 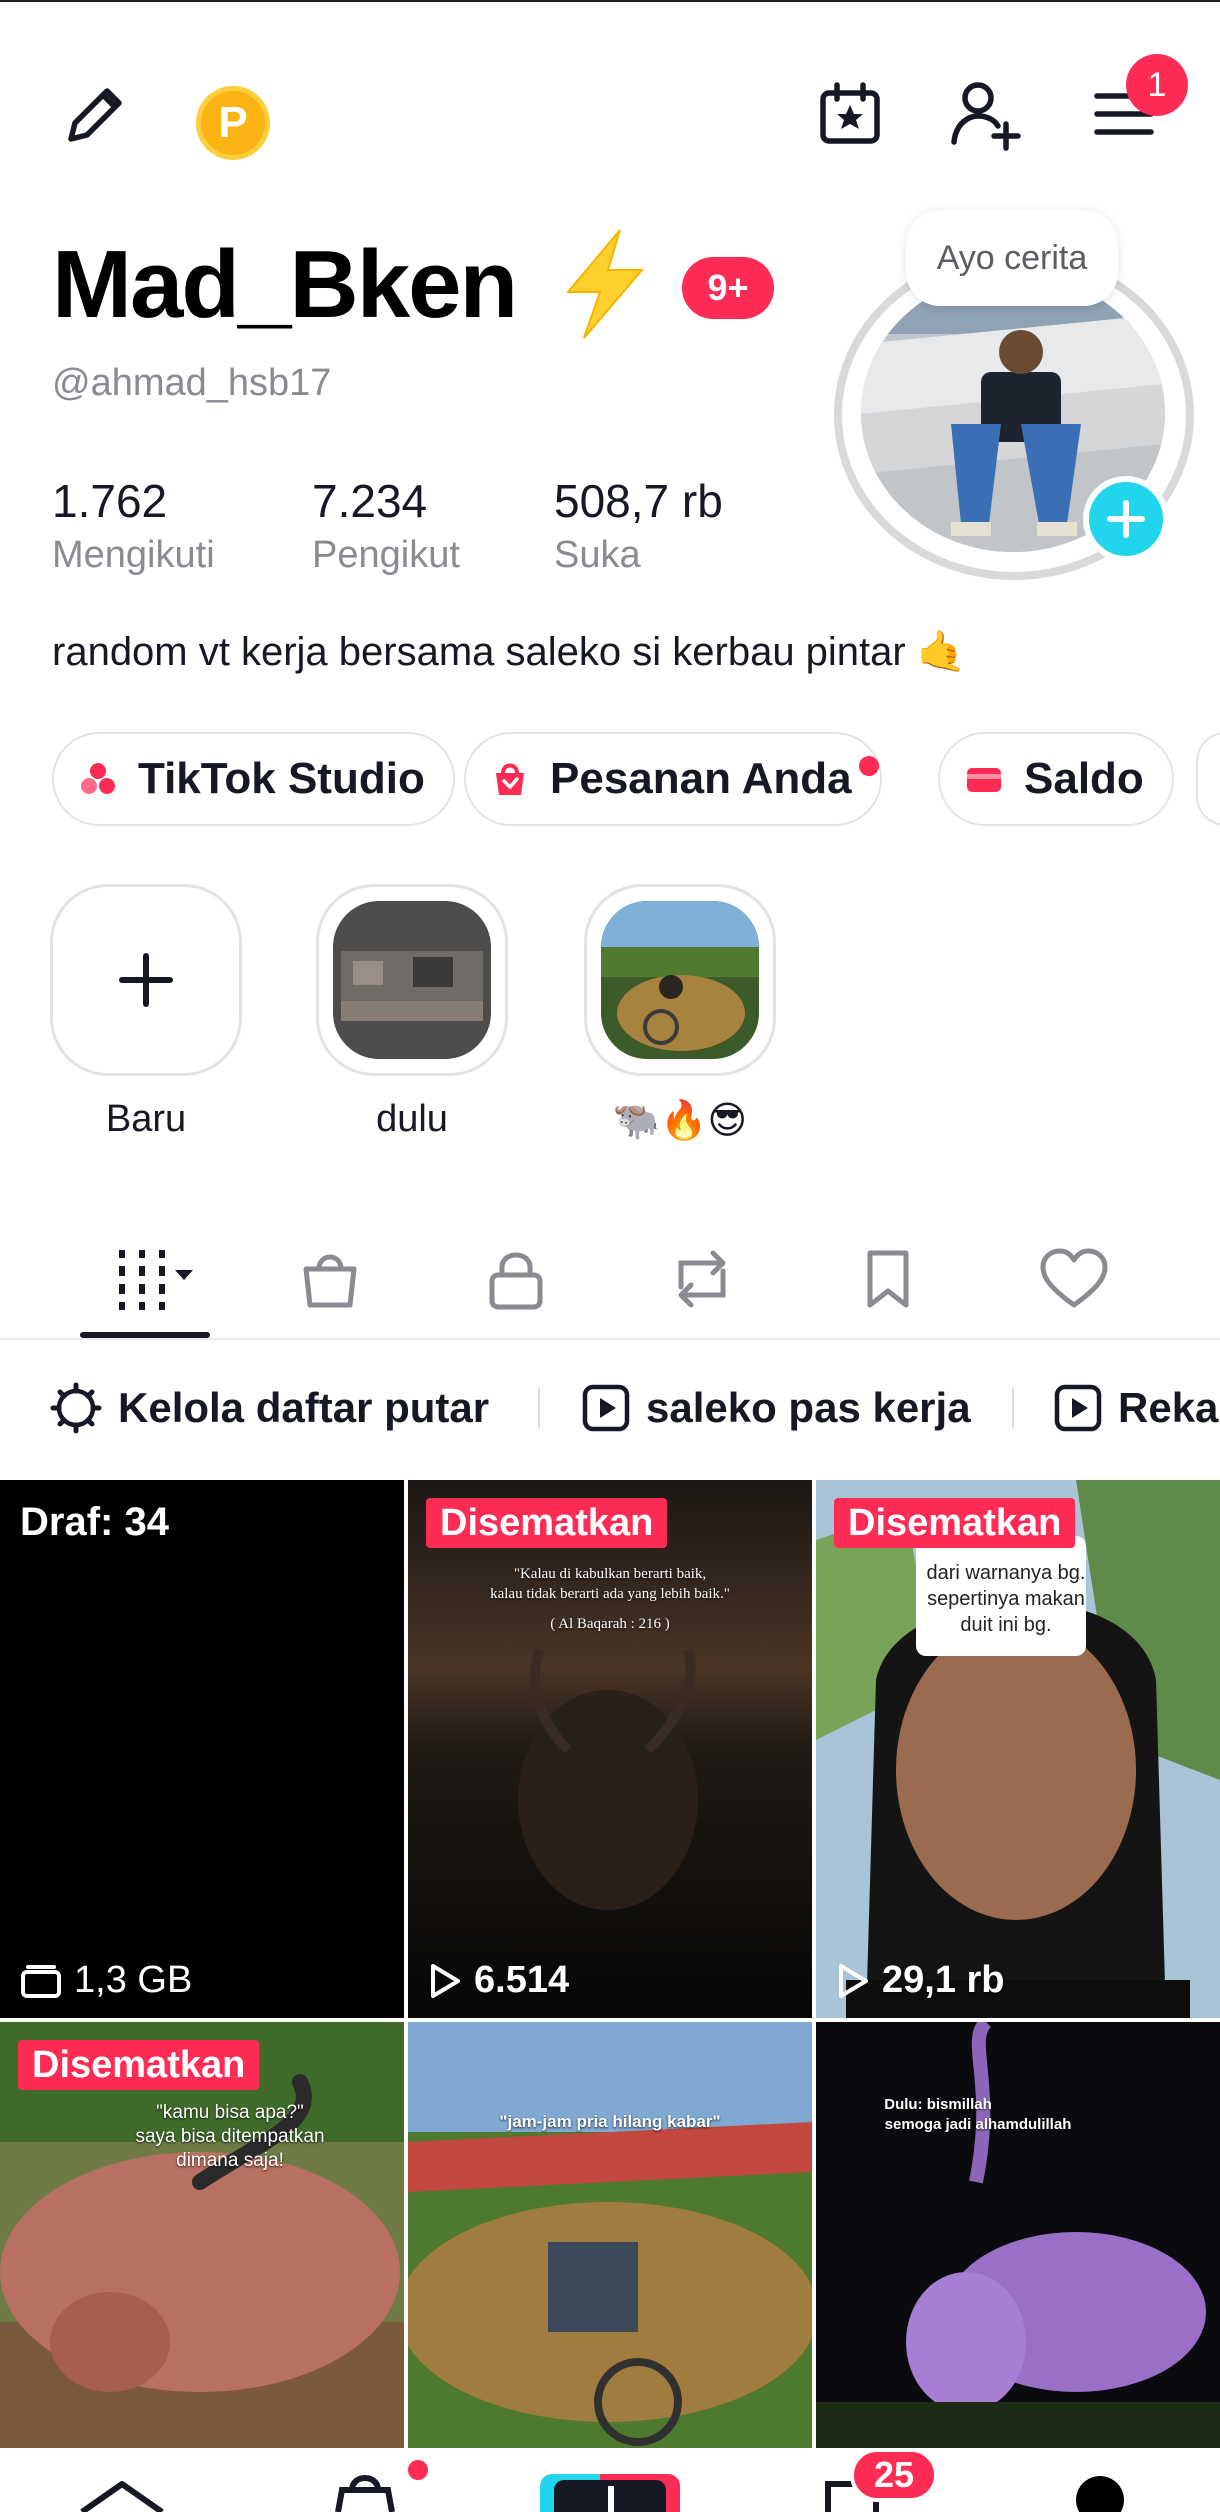 What do you see at coordinates (281, 778) in the screenshot?
I see `chip-tiktok-studio-label: TikTok Studio` at bounding box center [281, 778].